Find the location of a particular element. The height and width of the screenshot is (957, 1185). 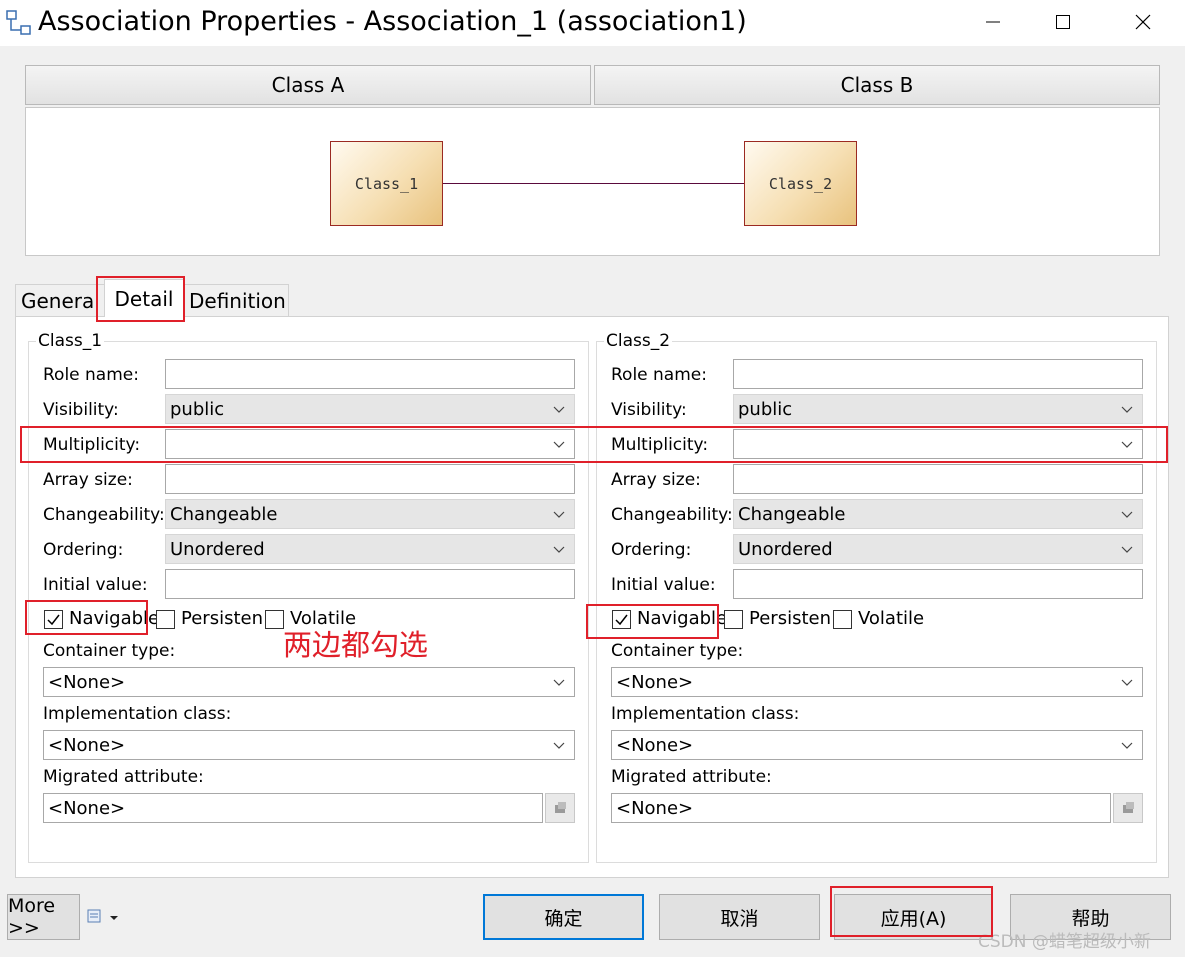

cancel-button: 取消 is located at coordinates (739, 917).